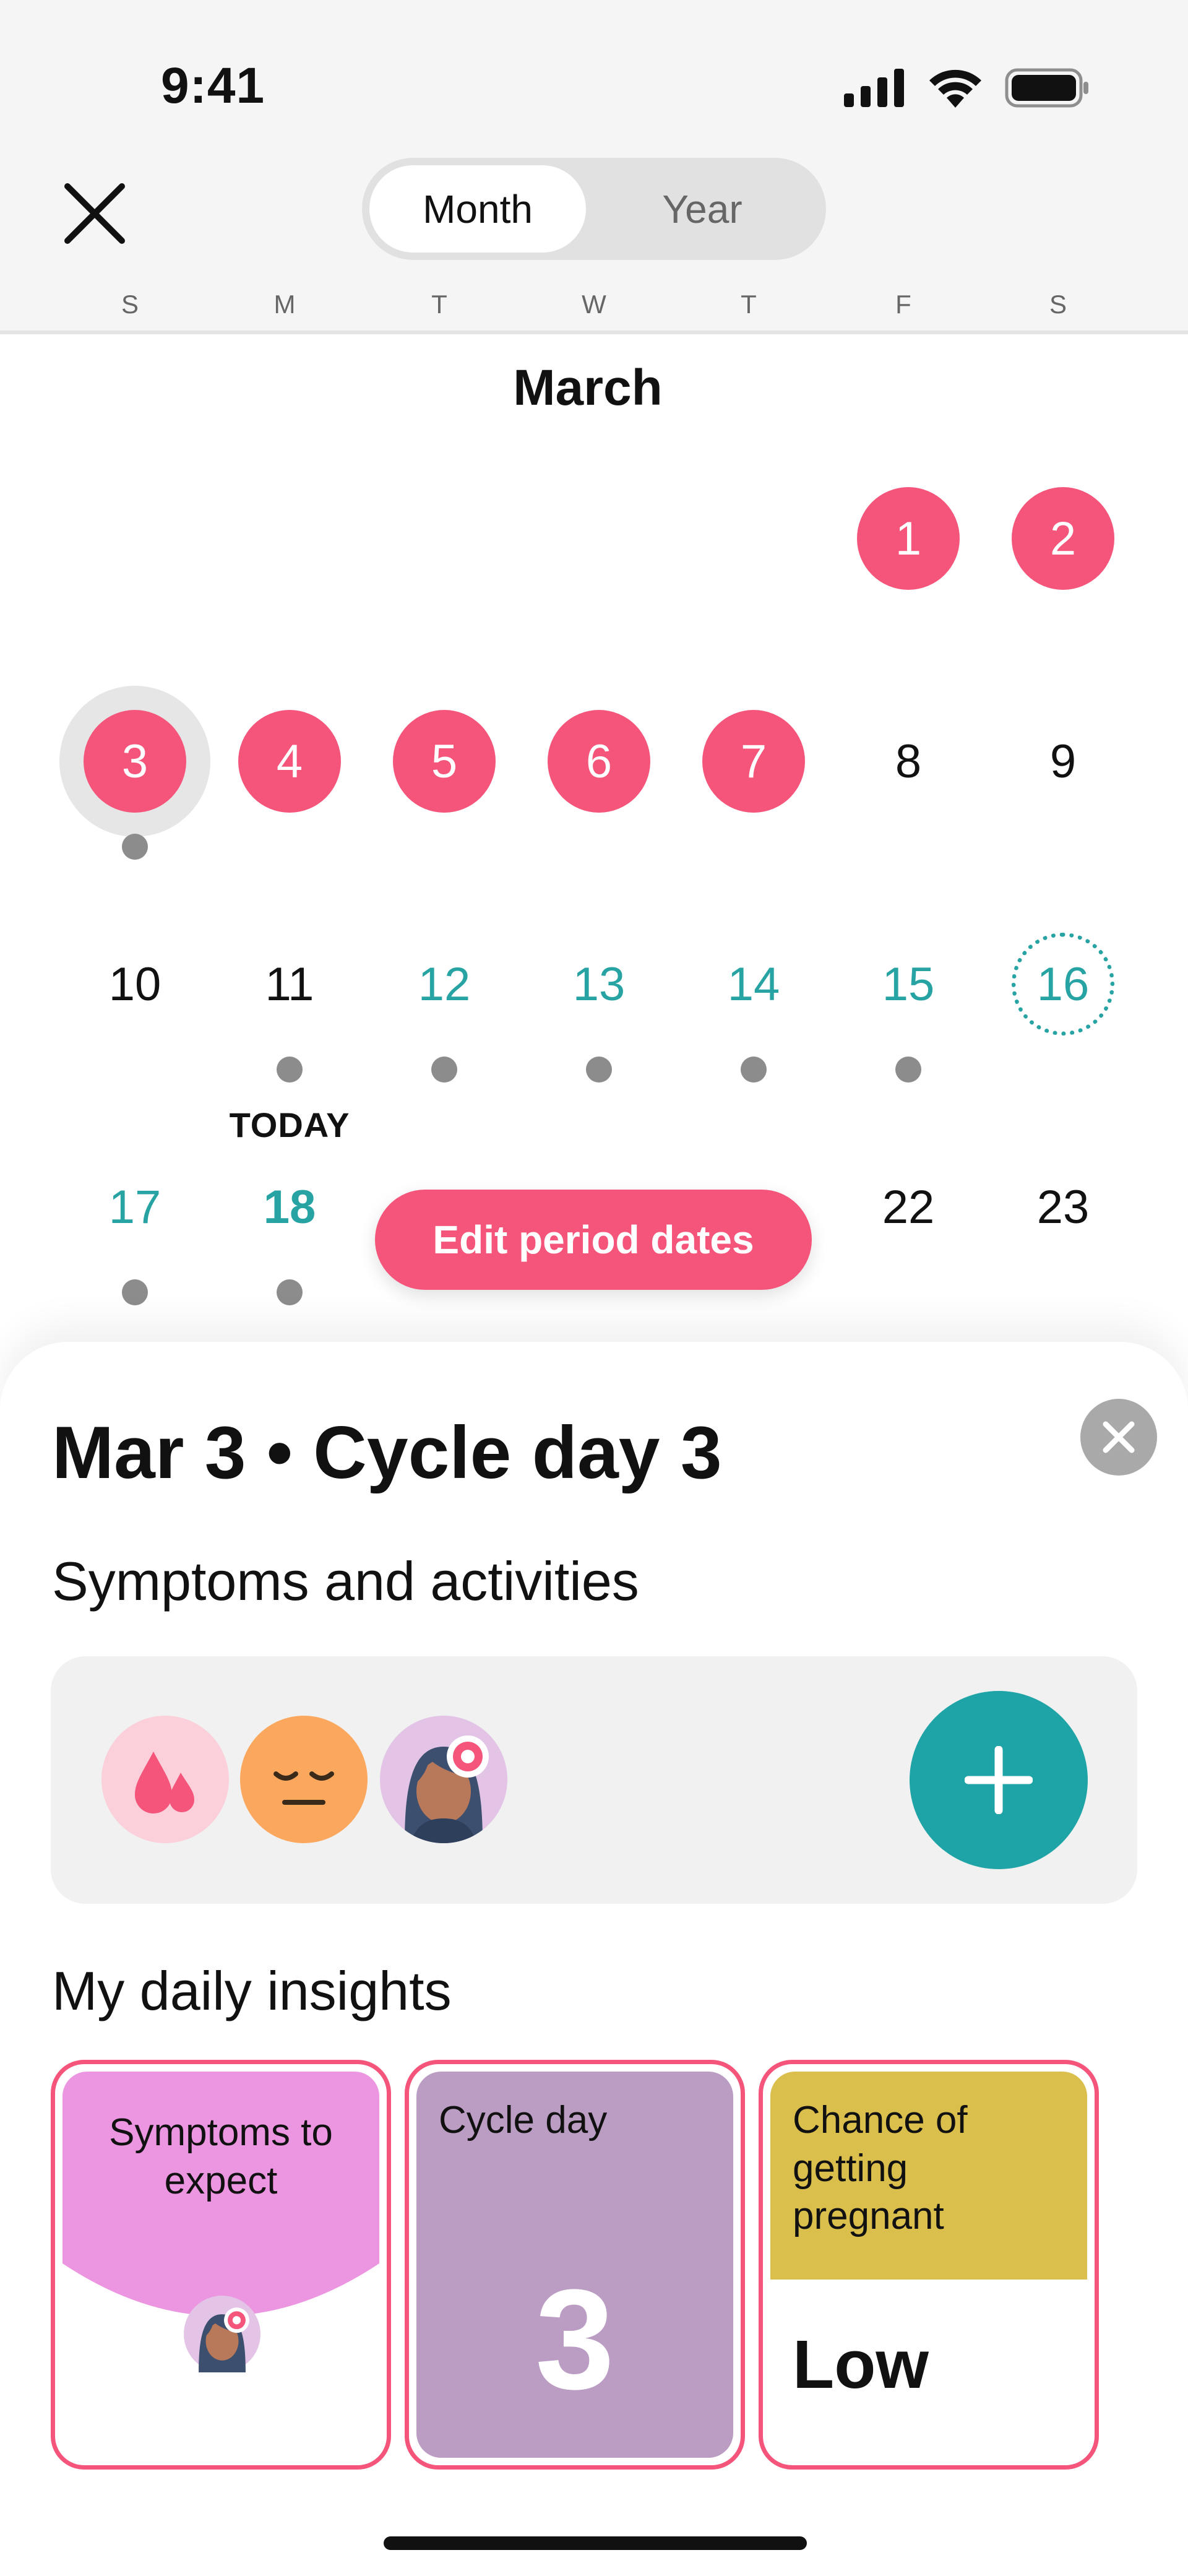 The height and width of the screenshot is (2576, 1188). Describe the element at coordinates (599, 984) in the screenshot. I see `calendar-day-13: 13` at that location.